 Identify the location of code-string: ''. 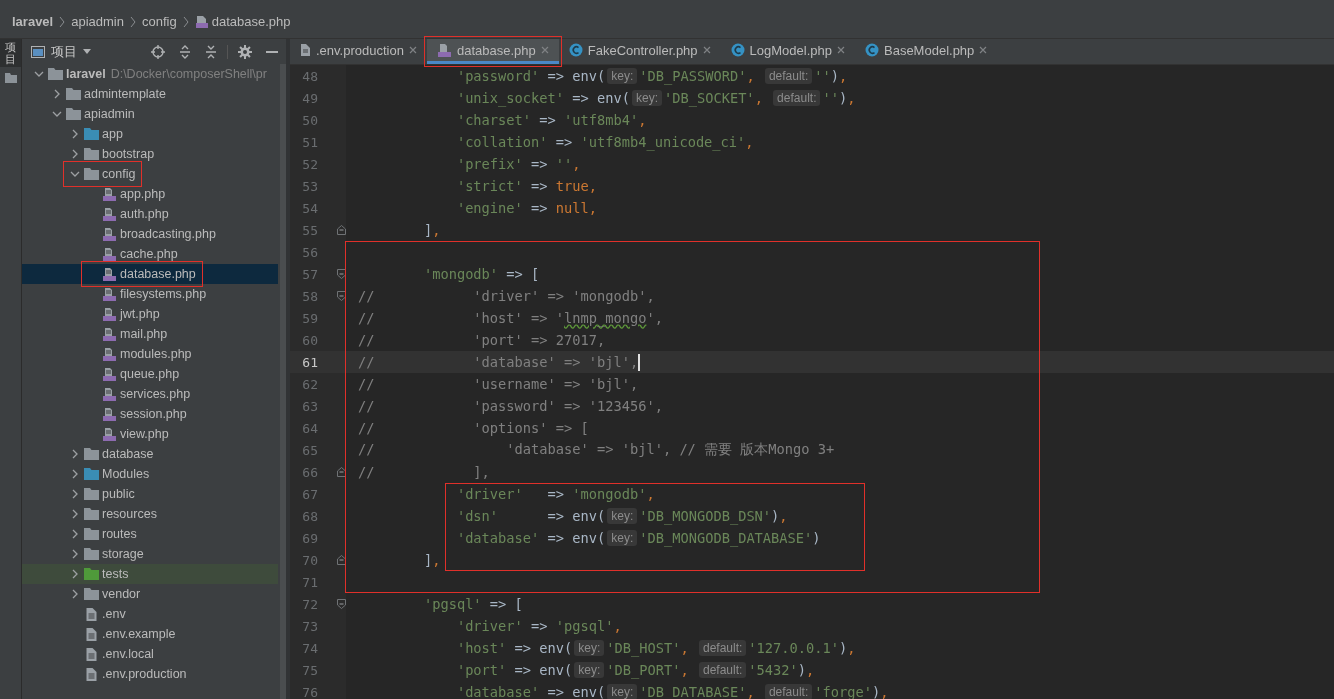
(564, 164).